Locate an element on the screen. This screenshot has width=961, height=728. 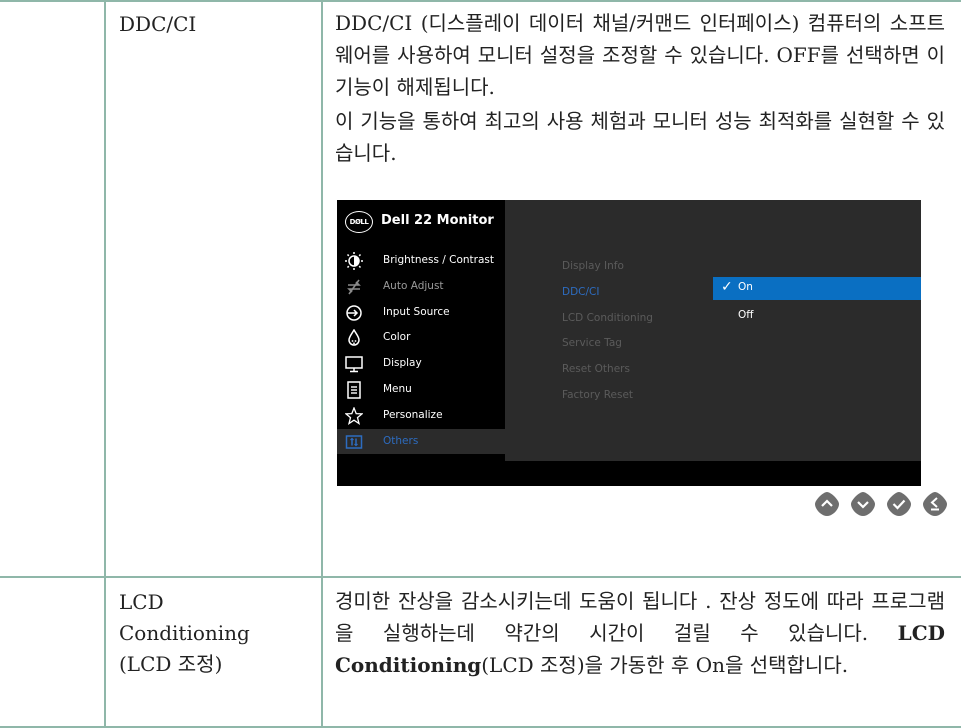
brightness-icon is located at coordinates (354, 261).